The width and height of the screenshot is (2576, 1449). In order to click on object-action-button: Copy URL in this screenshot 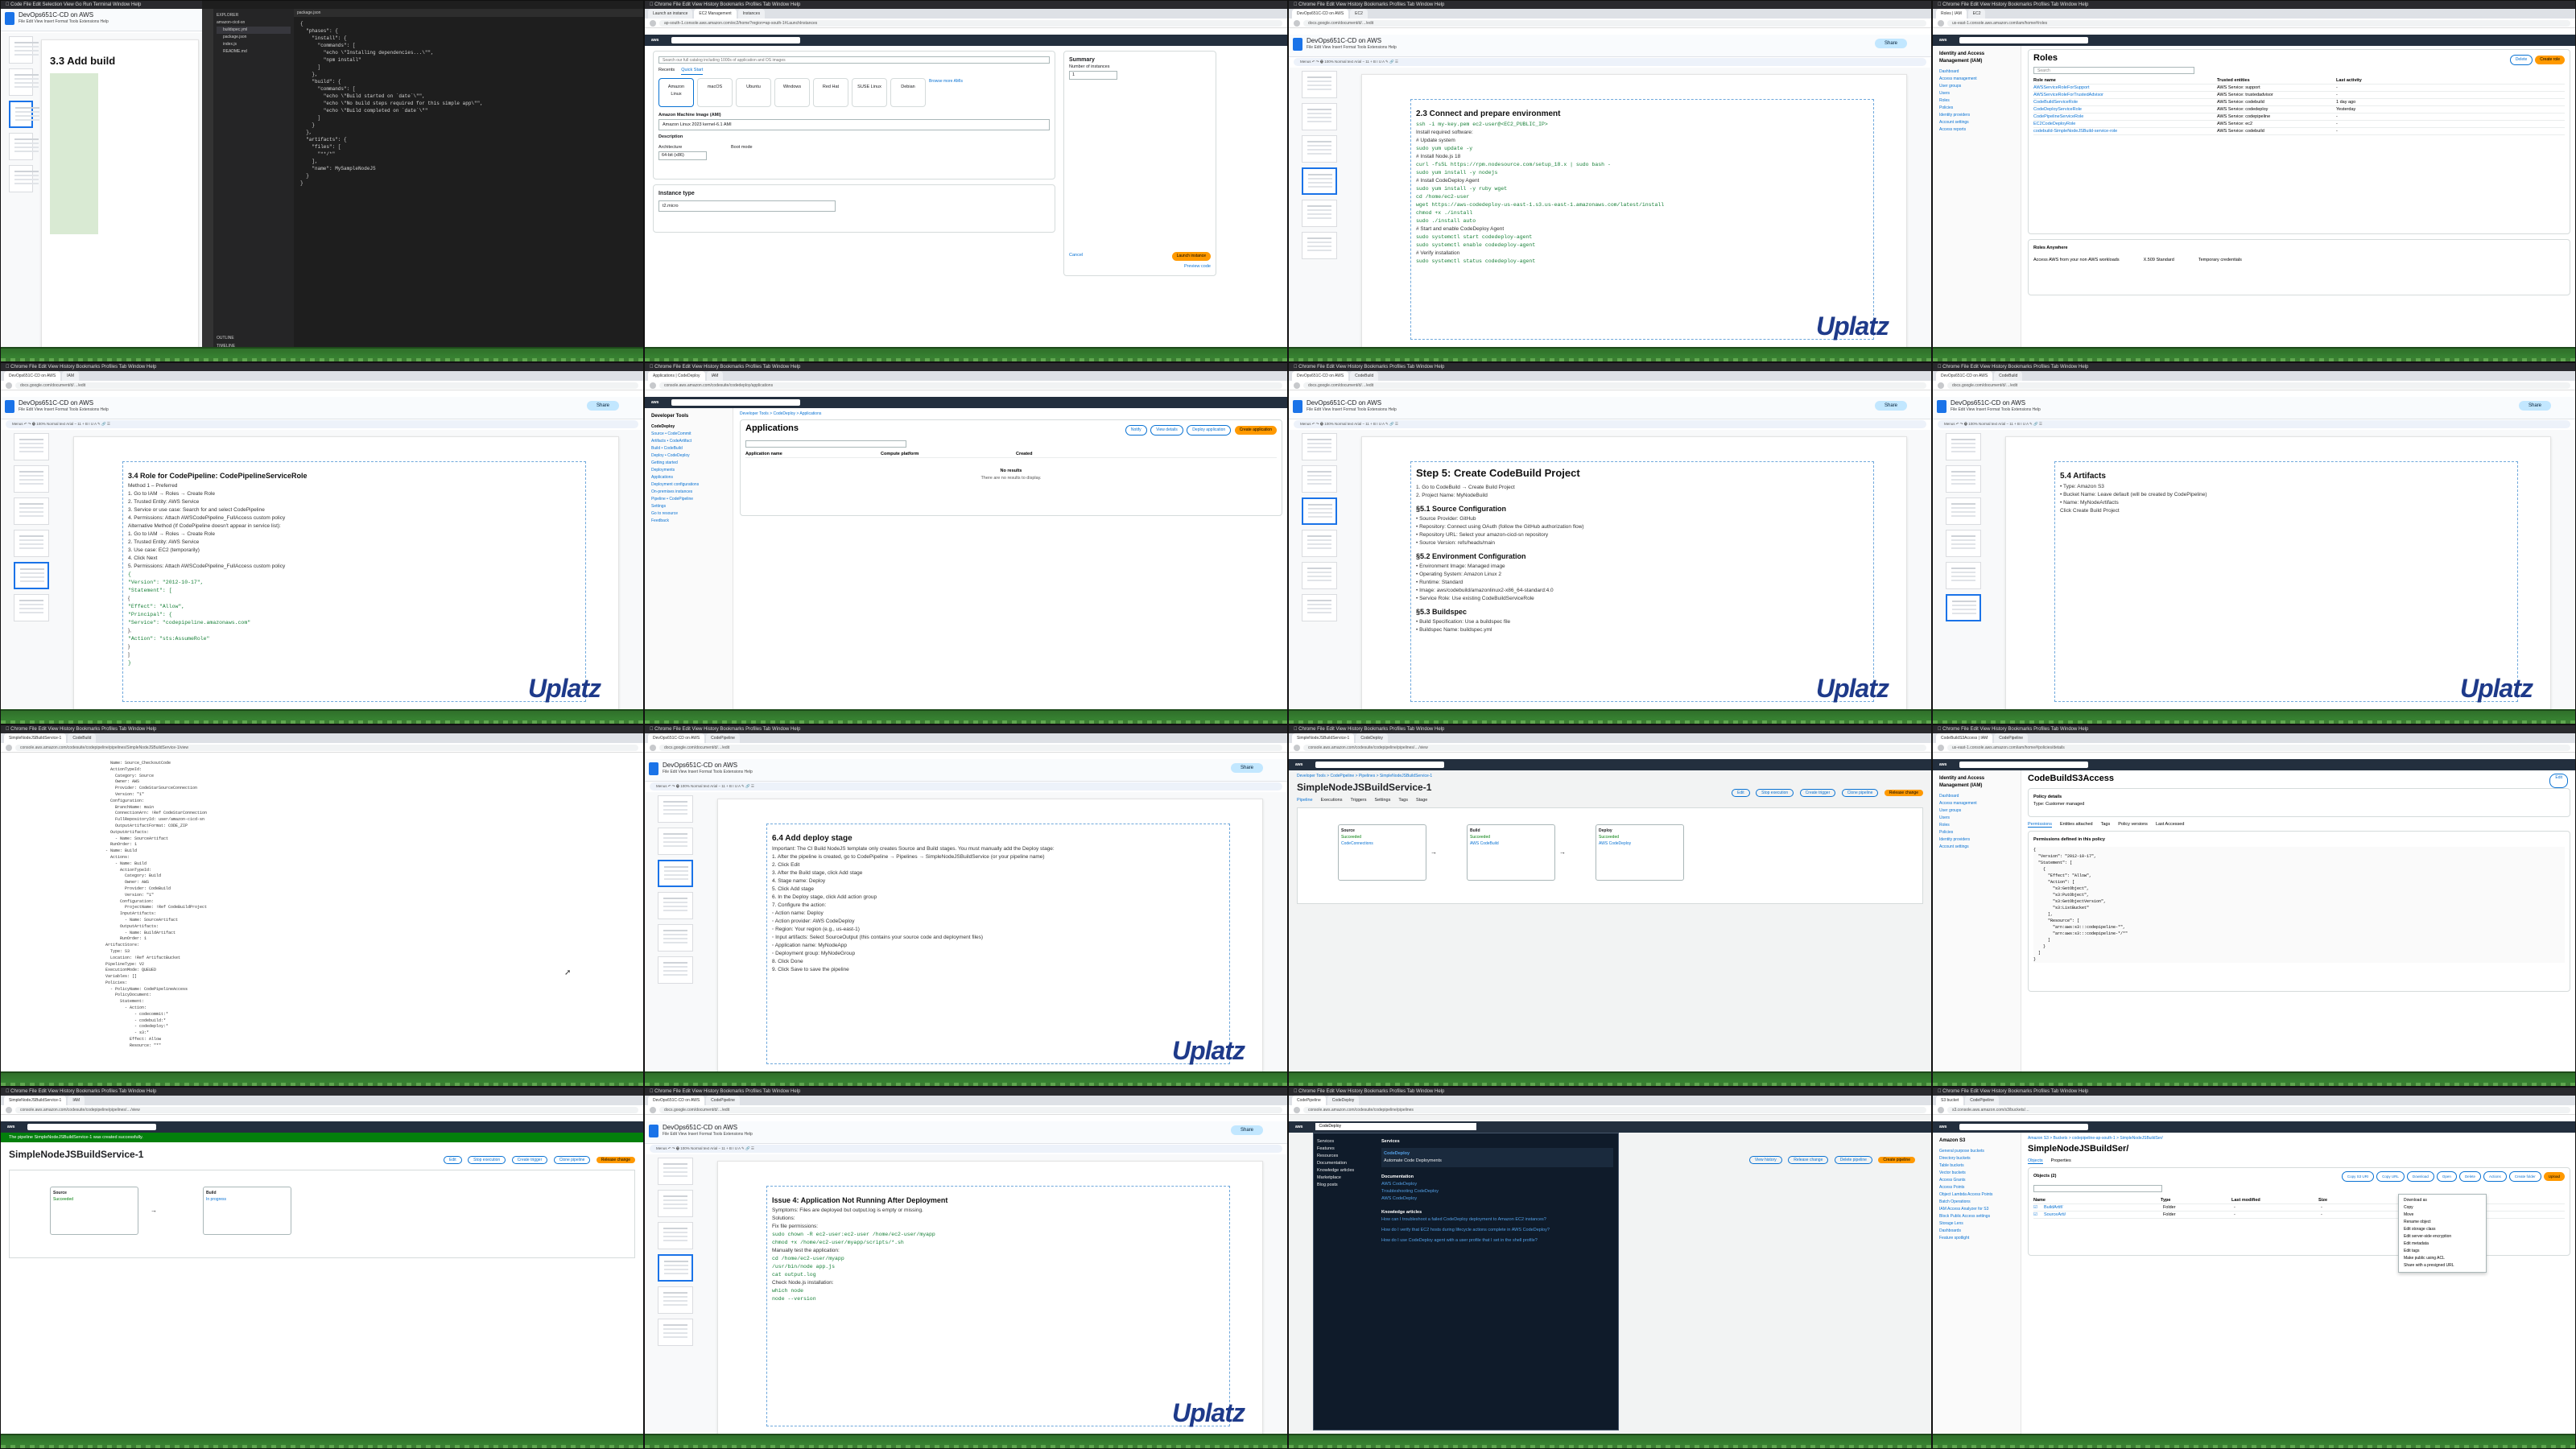, I will do `click(2390, 1176)`.